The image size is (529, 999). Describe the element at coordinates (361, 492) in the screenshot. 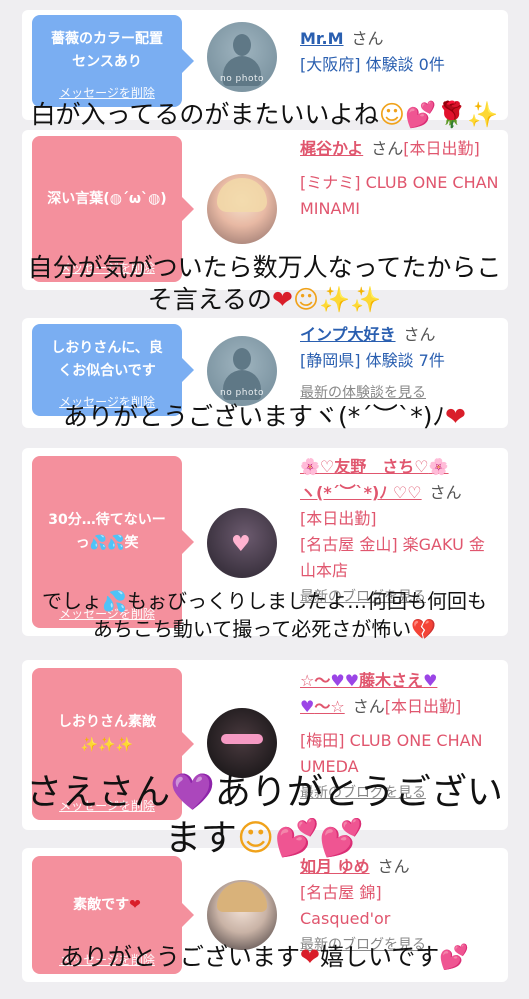

I see `username-link-cont: ヽ(*´︶`*)ﾉ ♡♡` at that location.